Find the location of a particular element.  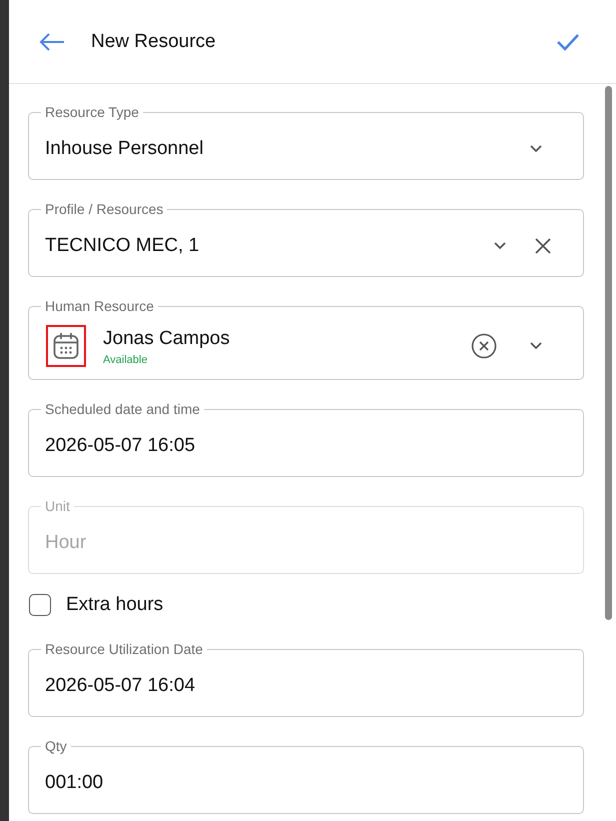

field-value: 2026-05-07 16:05 is located at coordinates (120, 446).